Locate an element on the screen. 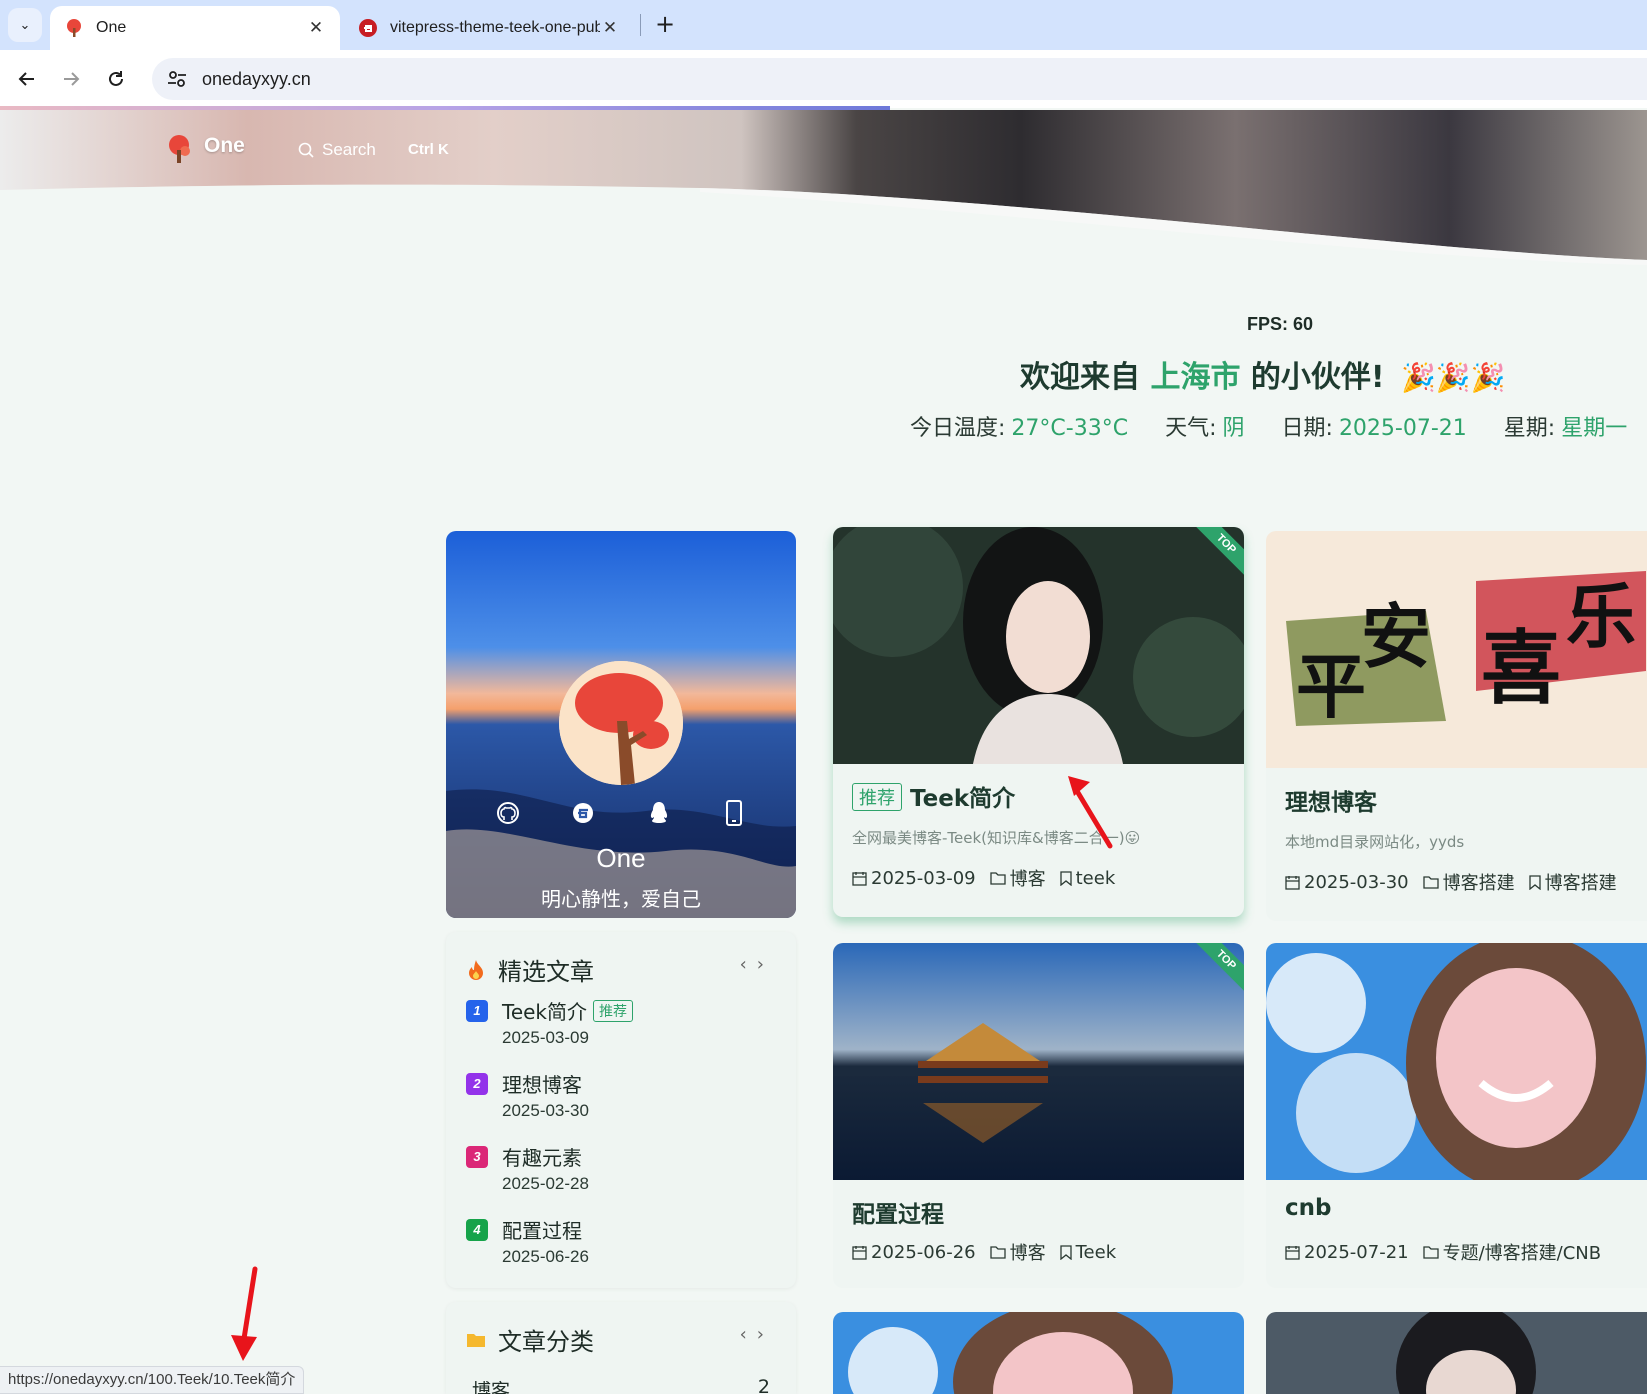 The image size is (1647, 1394). post-meta: 2025-03-30 博客搭建 博客搭建 is located at coordinates (1458, 882).